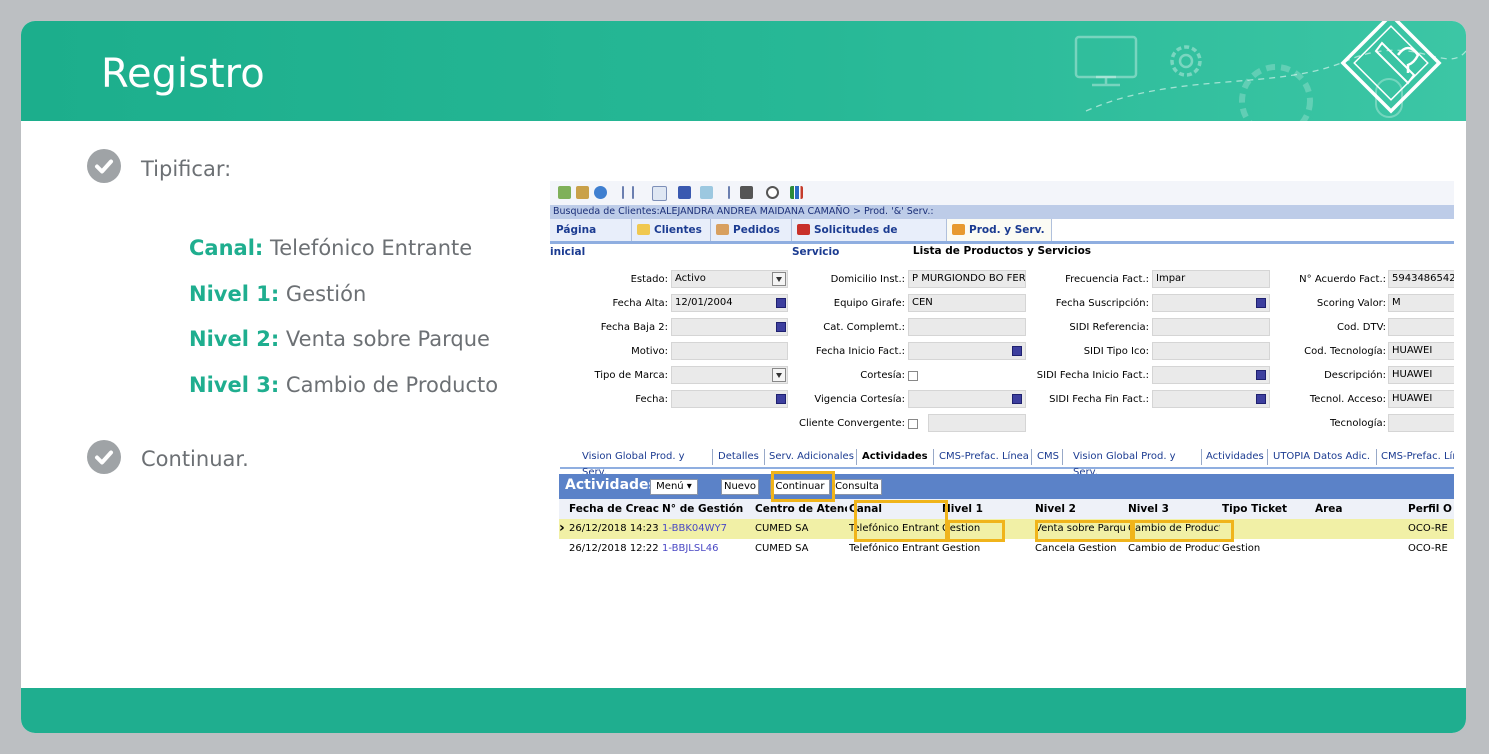  I want to click on field-label: SIDI Fecha Fin Fact.:, so click(1099, 399).